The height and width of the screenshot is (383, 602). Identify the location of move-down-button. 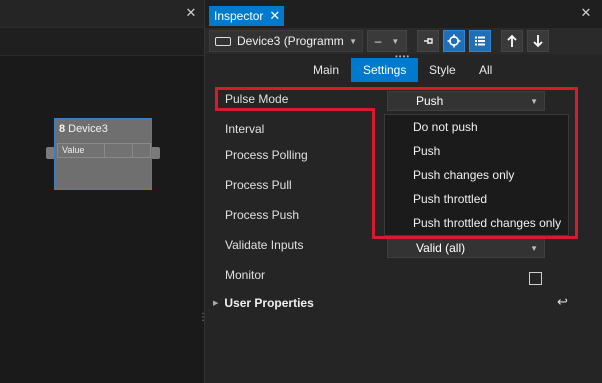
(538, 41).